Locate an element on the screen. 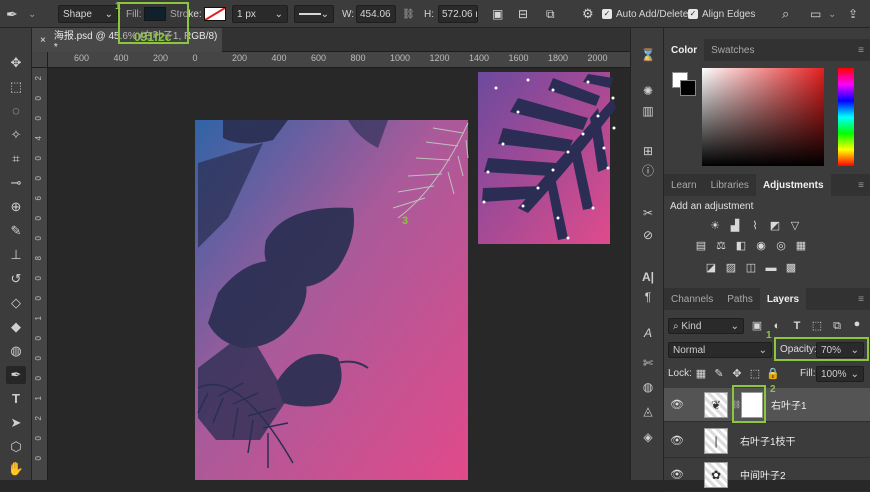 The image size is (870, 492). color-lookup-icon: ▦ is located at coordinates (801, 246).